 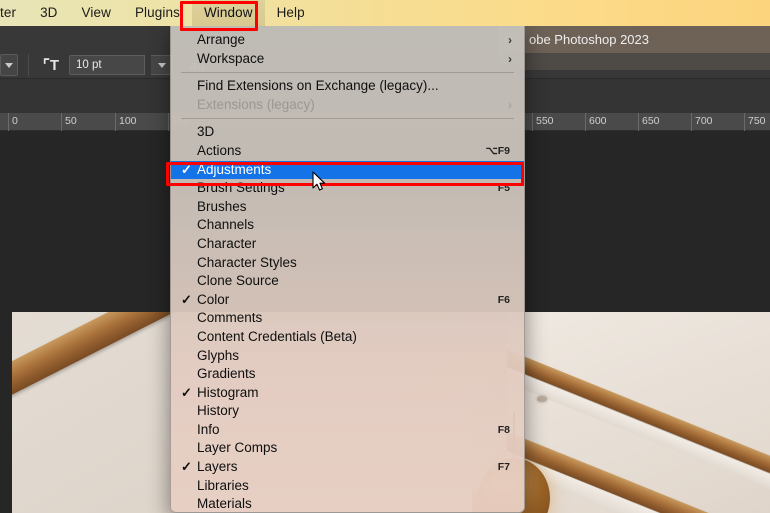 What do you see at coordinates (598, 121) in the screenshot?
I see `ruler-label: 600` at bounding box center [598, 121].